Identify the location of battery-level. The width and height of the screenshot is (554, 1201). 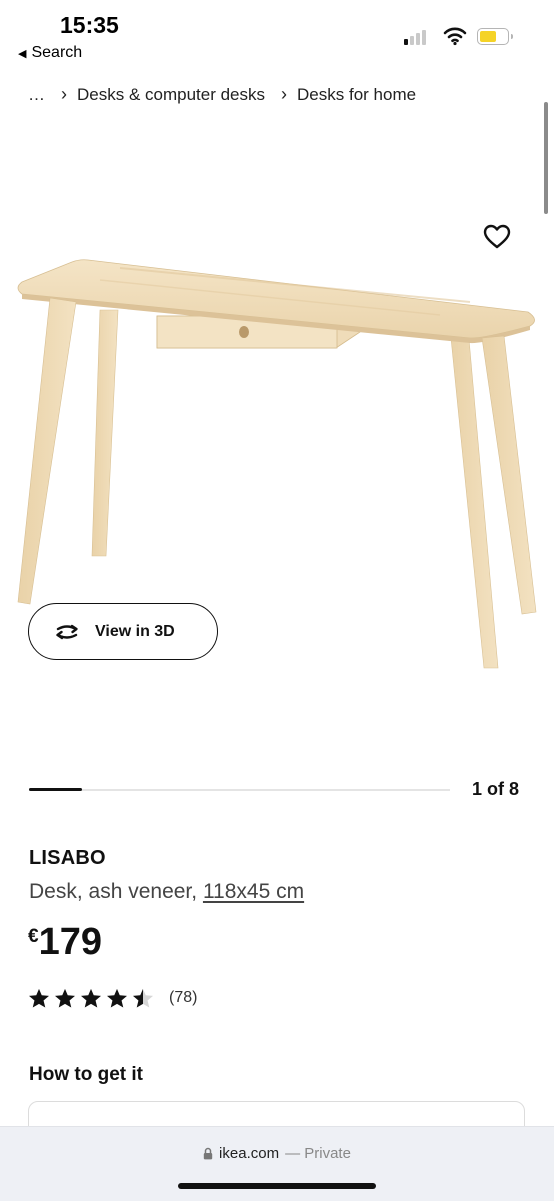
(488, 36).